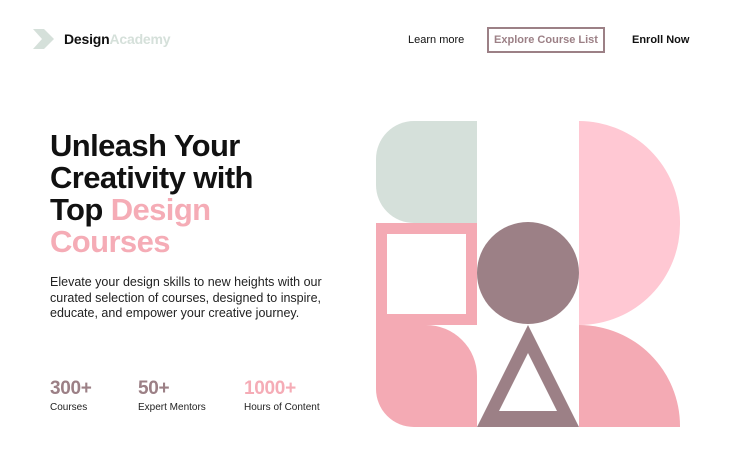 Image resolution: width=733 pixels, height=468 pixels. I want to click on stat-label: Expert Mentors, so click(172, 407).